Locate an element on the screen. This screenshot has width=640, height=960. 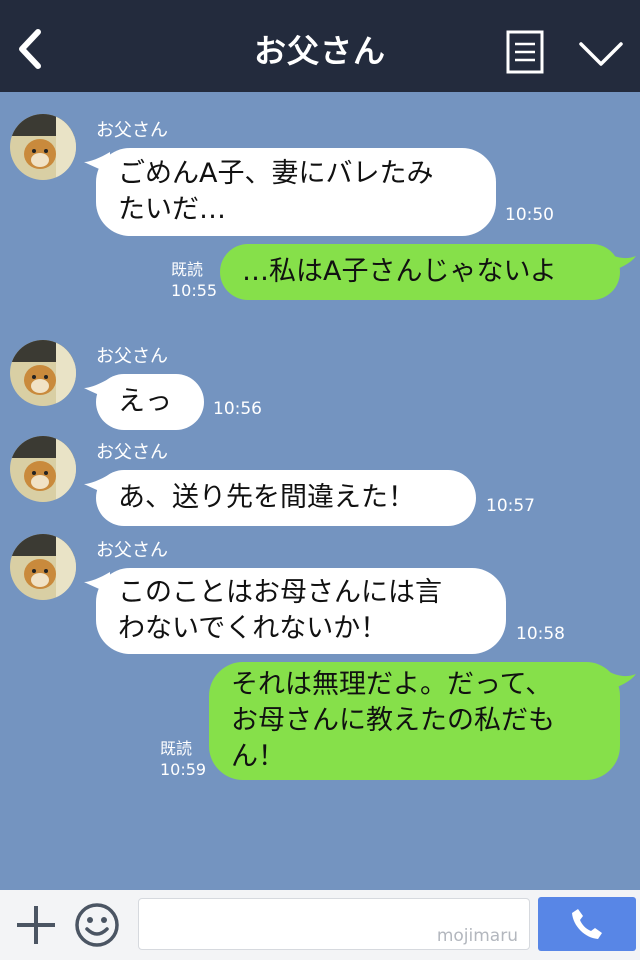
input-bar: mojimaru is located at coordinates (320, 925).